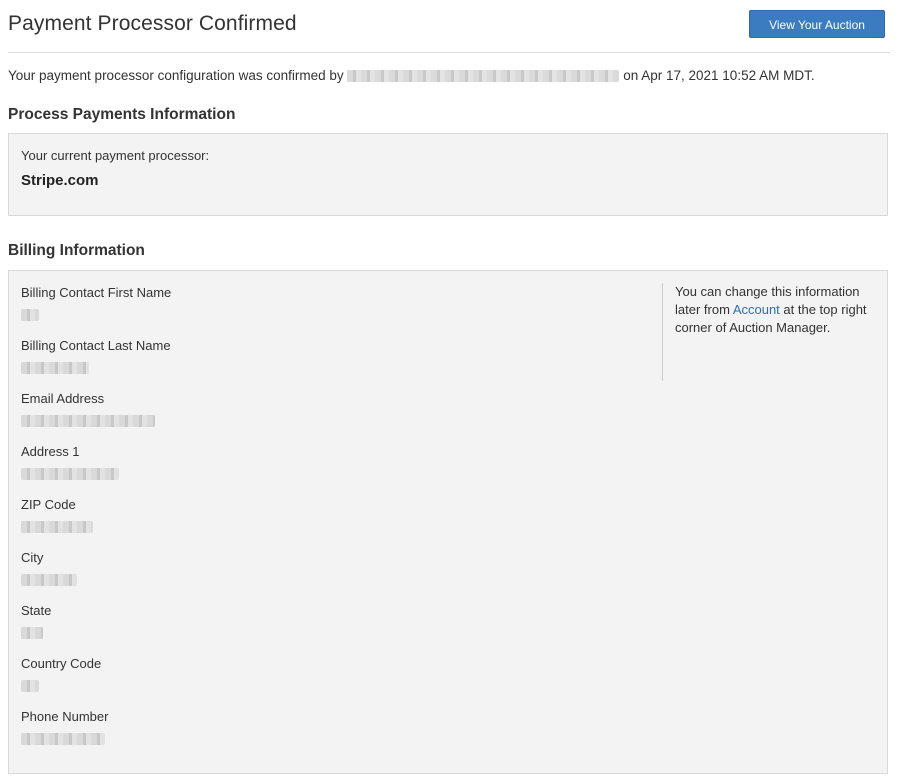 This screenshot has height=781, width=900. I want to click on field-label: City, so click(32, 557).